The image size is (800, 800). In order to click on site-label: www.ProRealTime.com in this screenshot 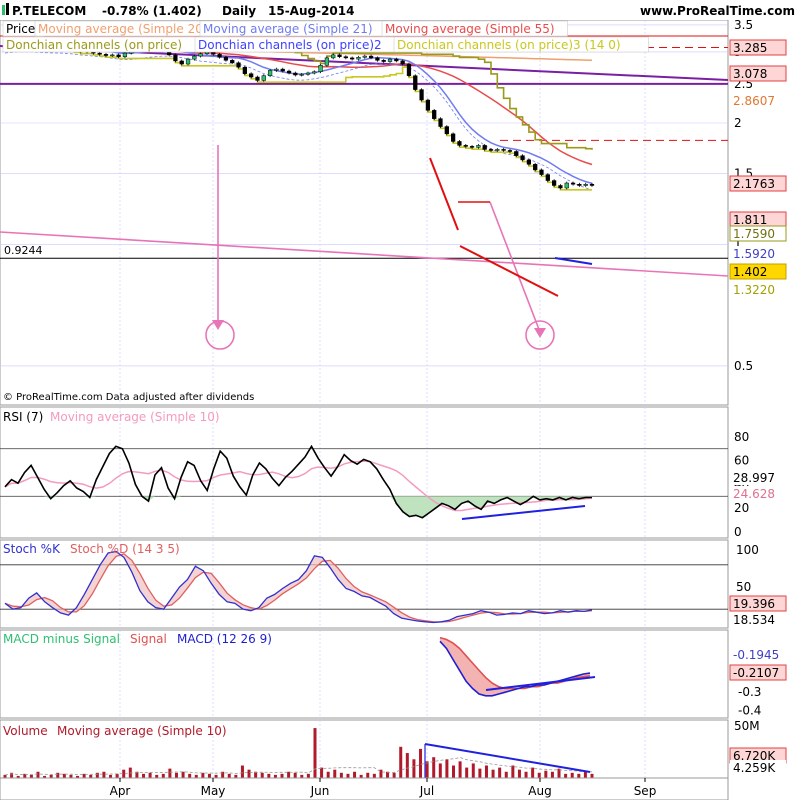, I will do `click(717, 11)`.